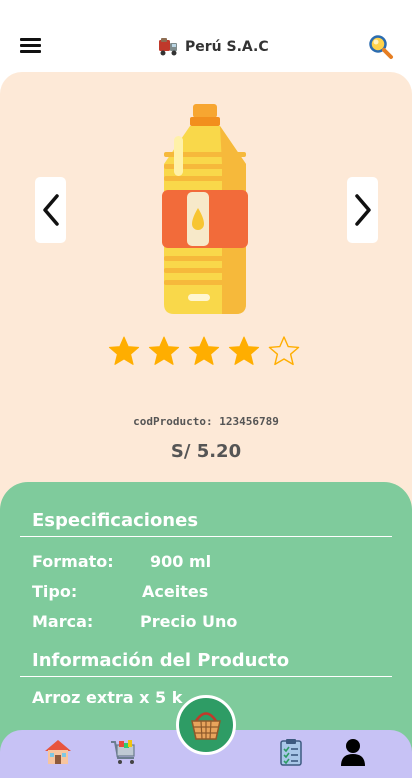 This screenshot has height=778, width=412. Describe the element at coordinates (353, 752) in the screenshot. I see `user-icon` at that location.